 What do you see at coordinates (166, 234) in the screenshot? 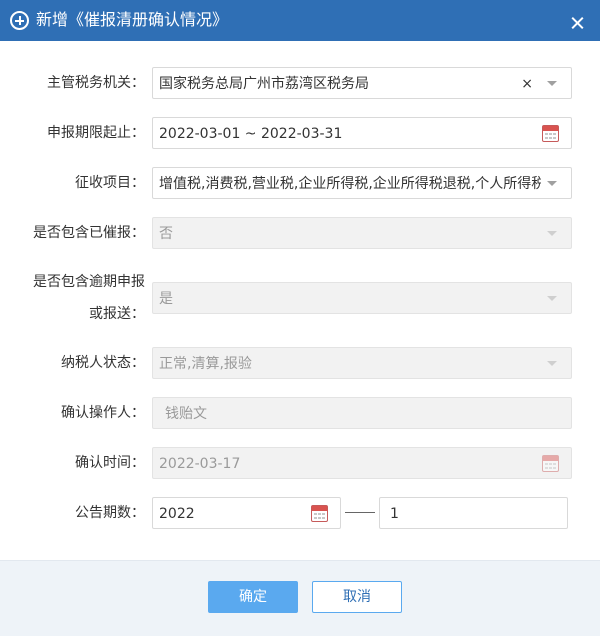
I see `include-urged-value: 否` at bounding box center [166, 234].